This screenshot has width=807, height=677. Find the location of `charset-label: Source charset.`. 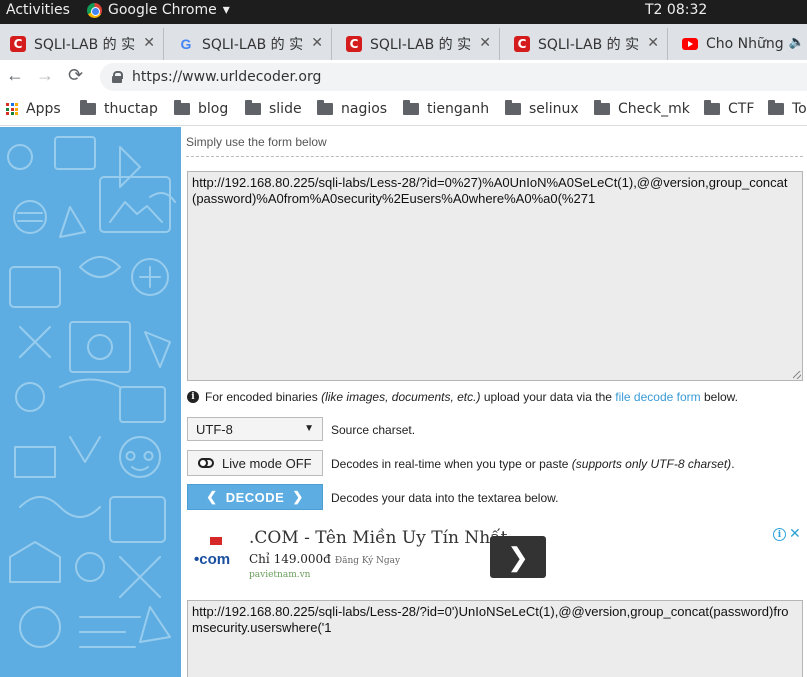

charset-label: Source charset. is located at coordinates (373, 430).